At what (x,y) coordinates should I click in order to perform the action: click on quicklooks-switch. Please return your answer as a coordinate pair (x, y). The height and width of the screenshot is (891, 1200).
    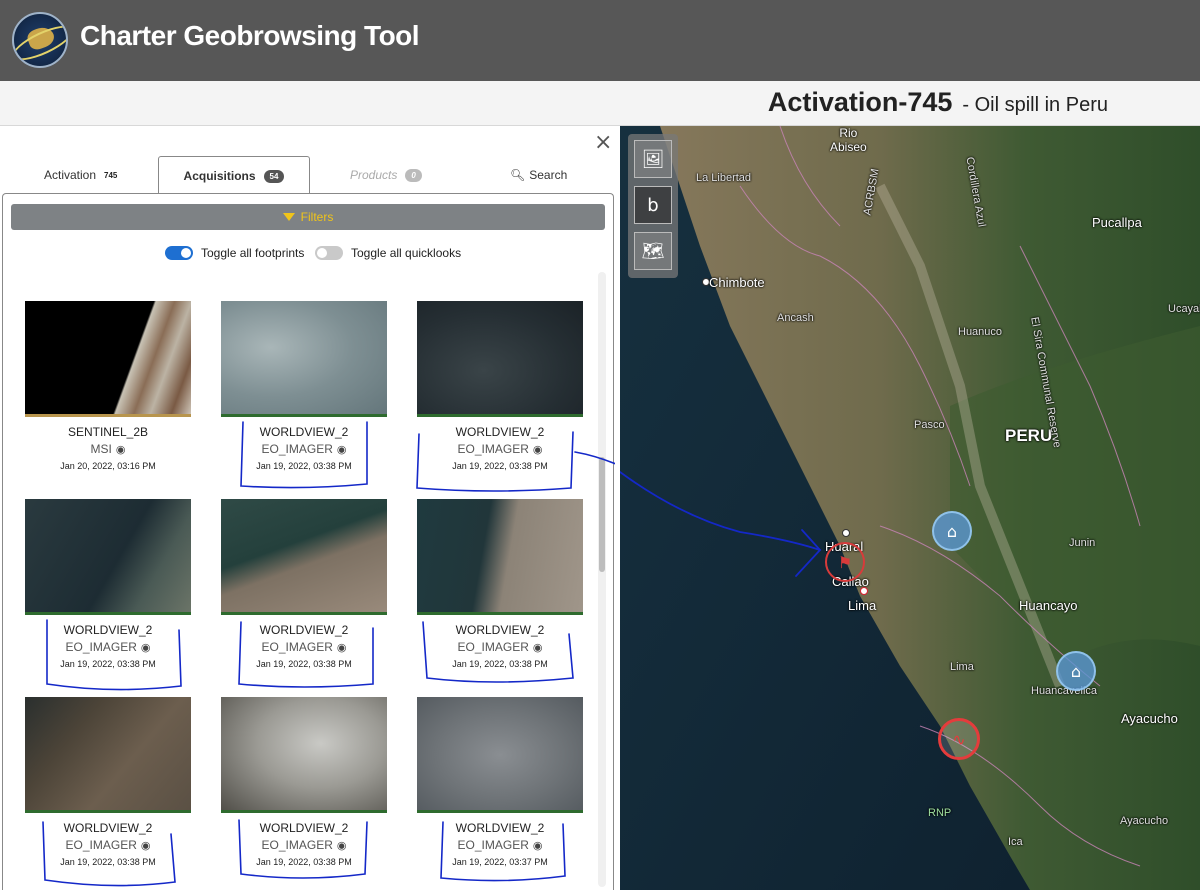
    Looking at the image, I should click on (329, 253).